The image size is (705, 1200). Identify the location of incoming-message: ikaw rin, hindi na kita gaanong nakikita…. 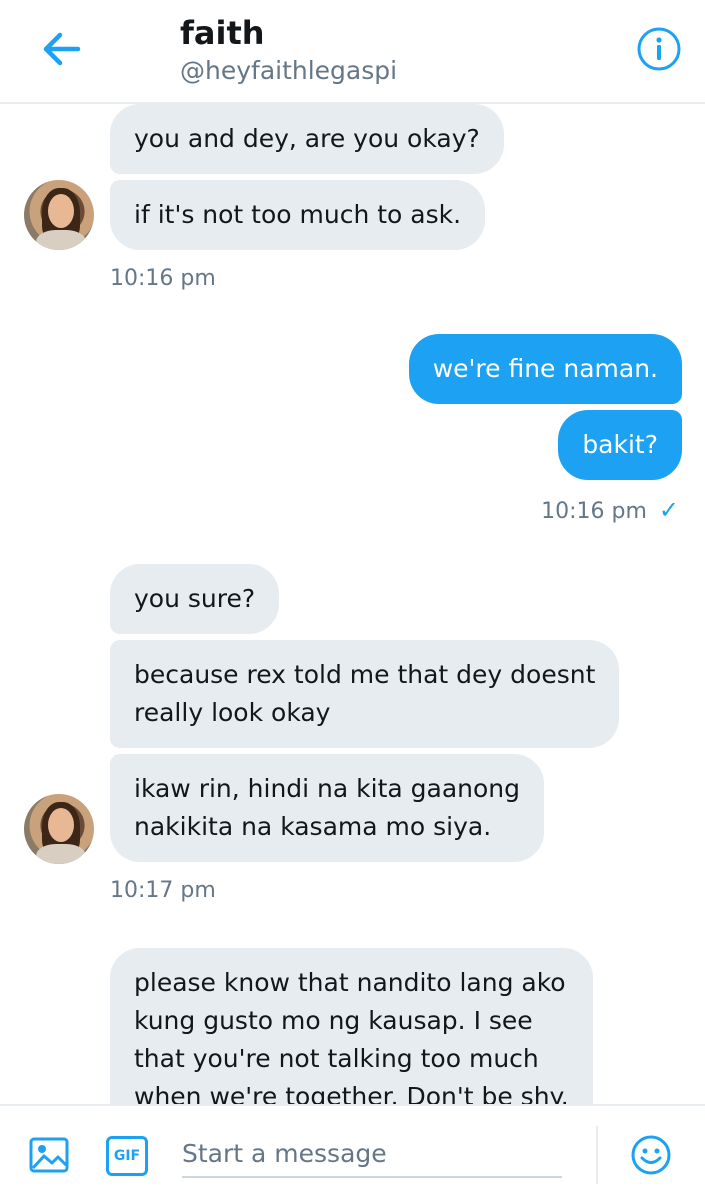
(327, 808).